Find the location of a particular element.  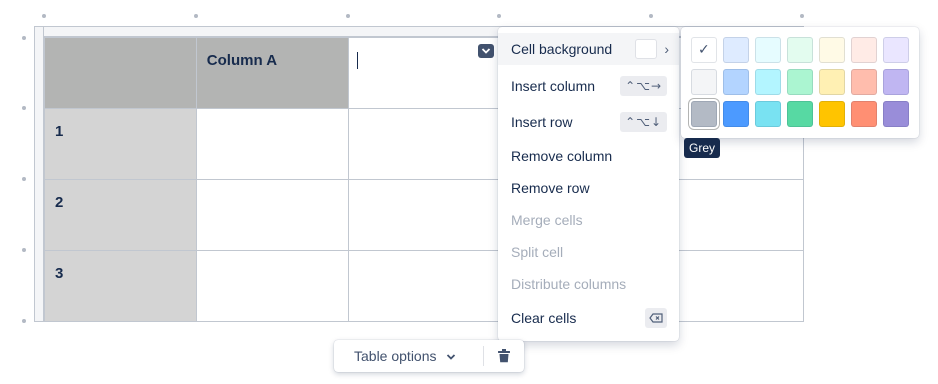

table-floating-toolbar: Table options is located at coordinates (429, 356).